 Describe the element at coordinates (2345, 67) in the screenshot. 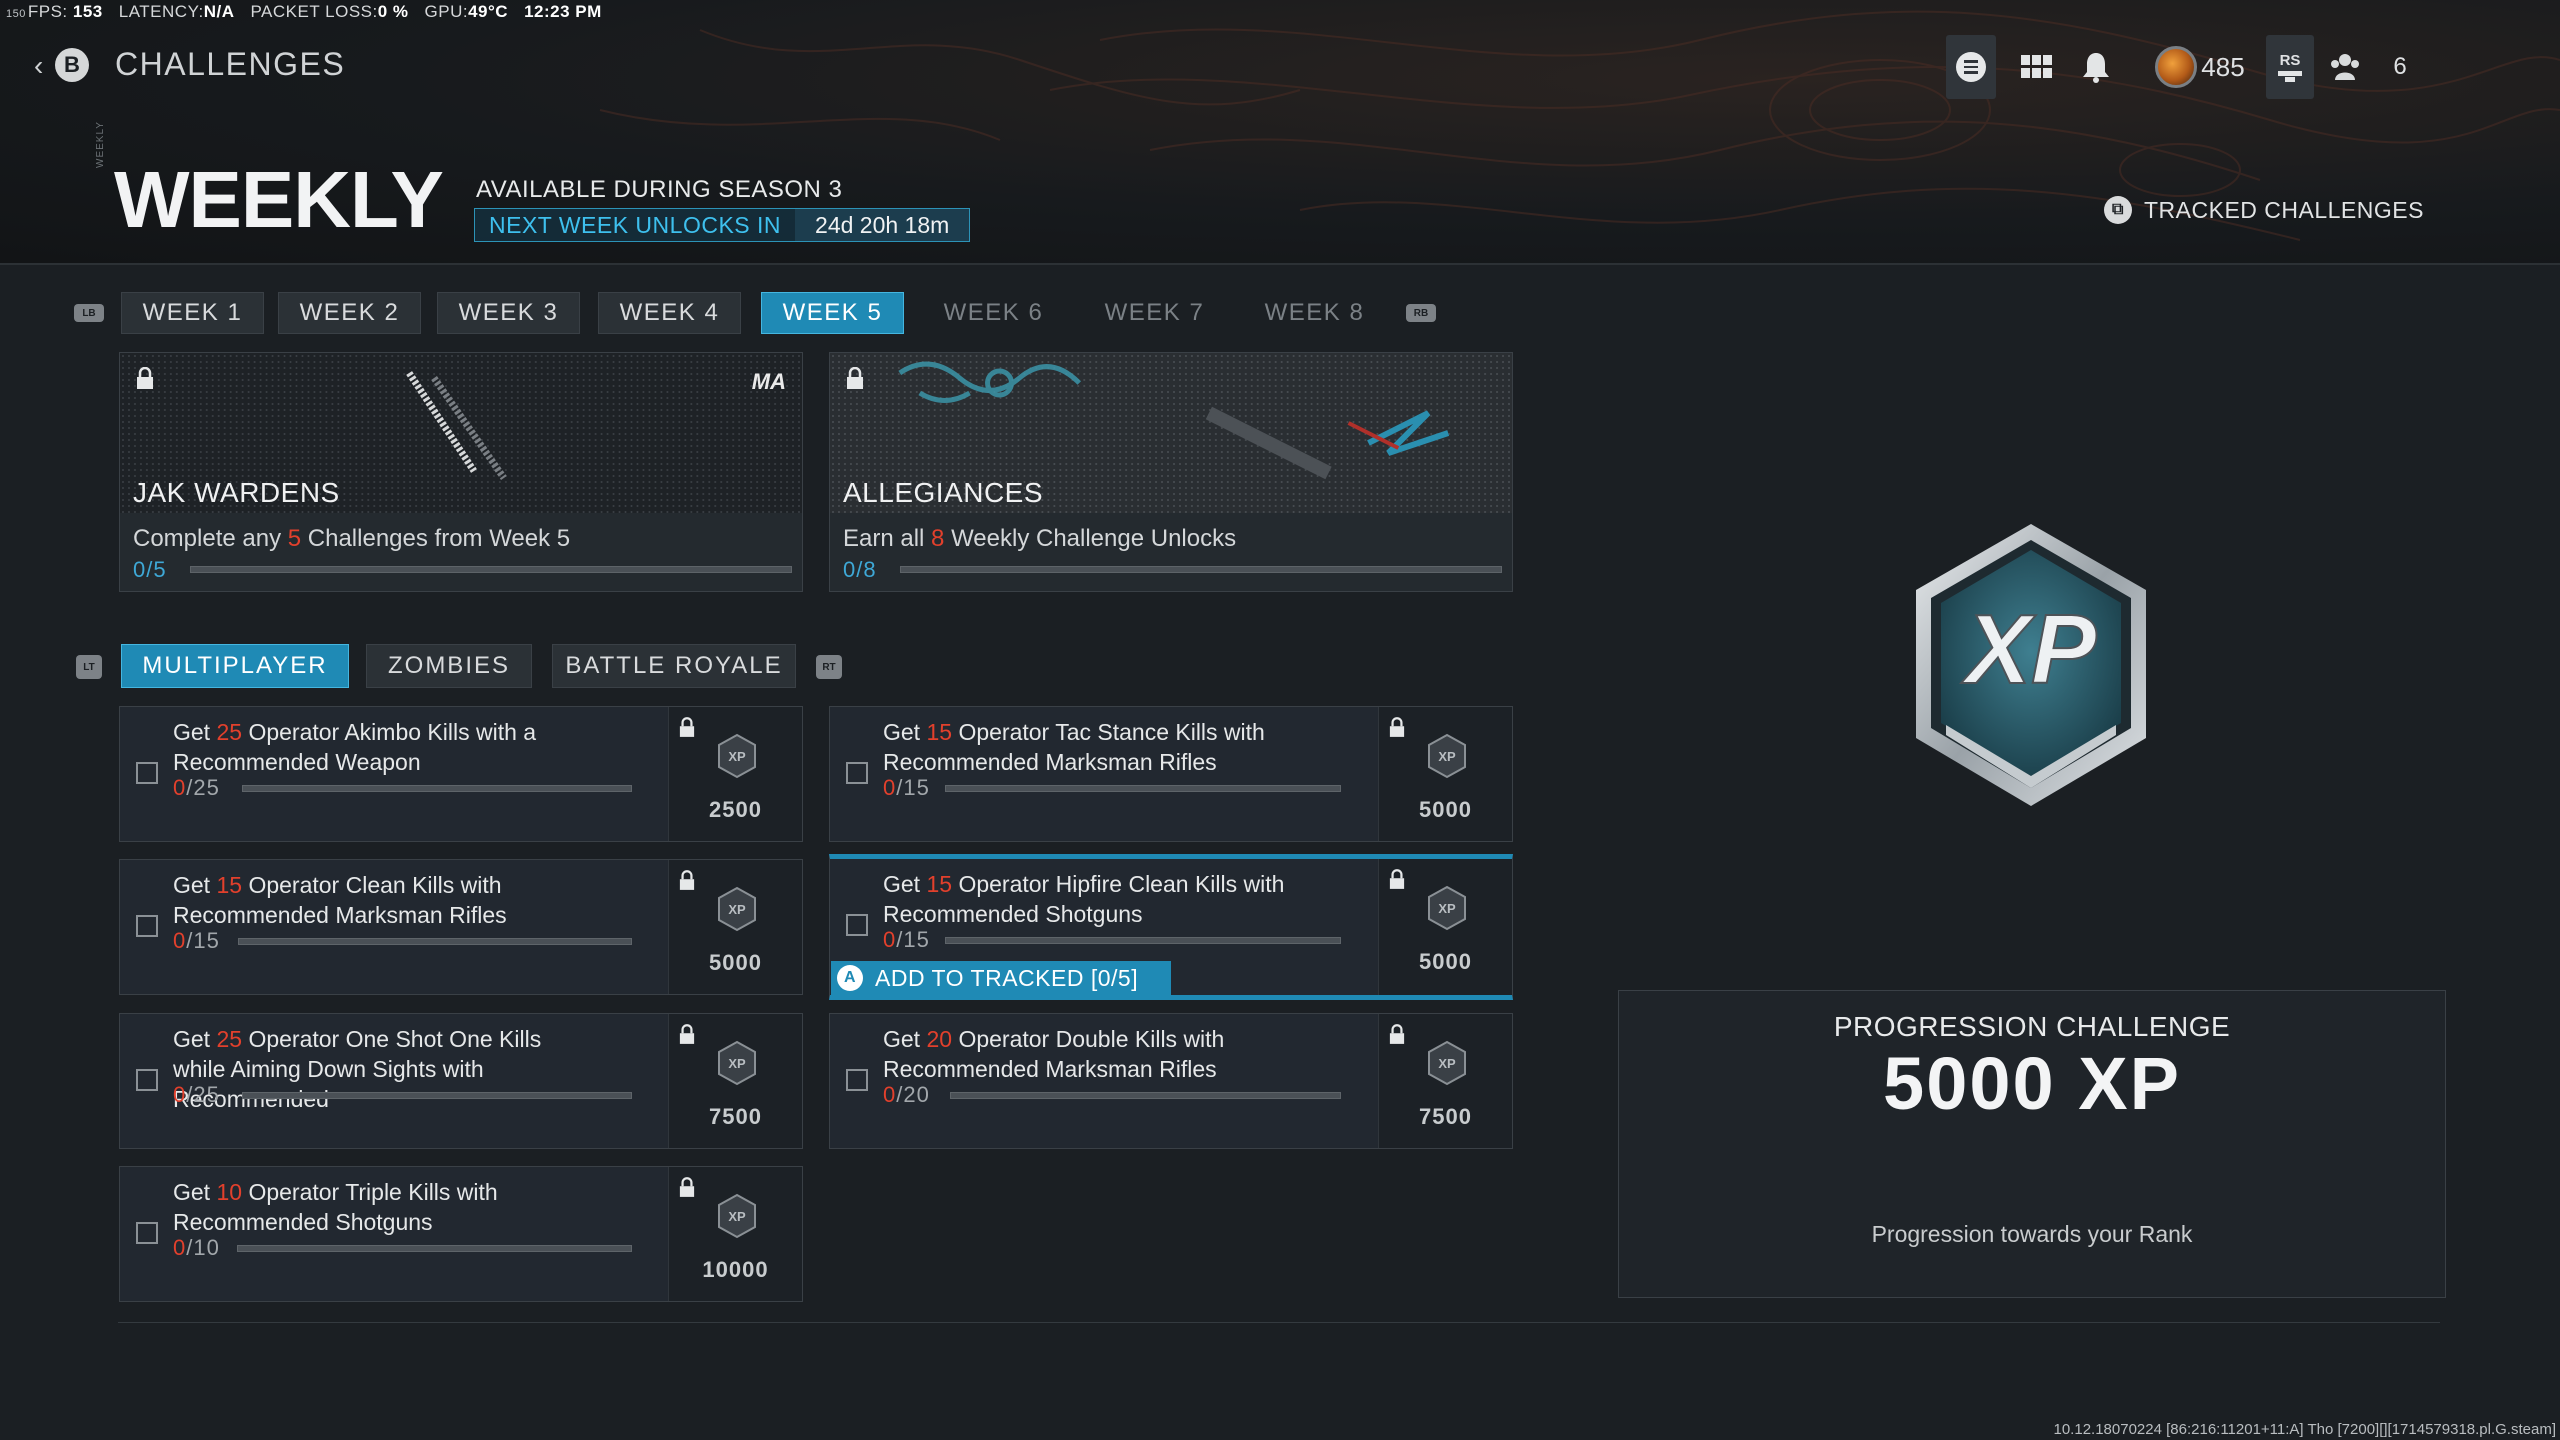

I see `friends-icon` at that location.